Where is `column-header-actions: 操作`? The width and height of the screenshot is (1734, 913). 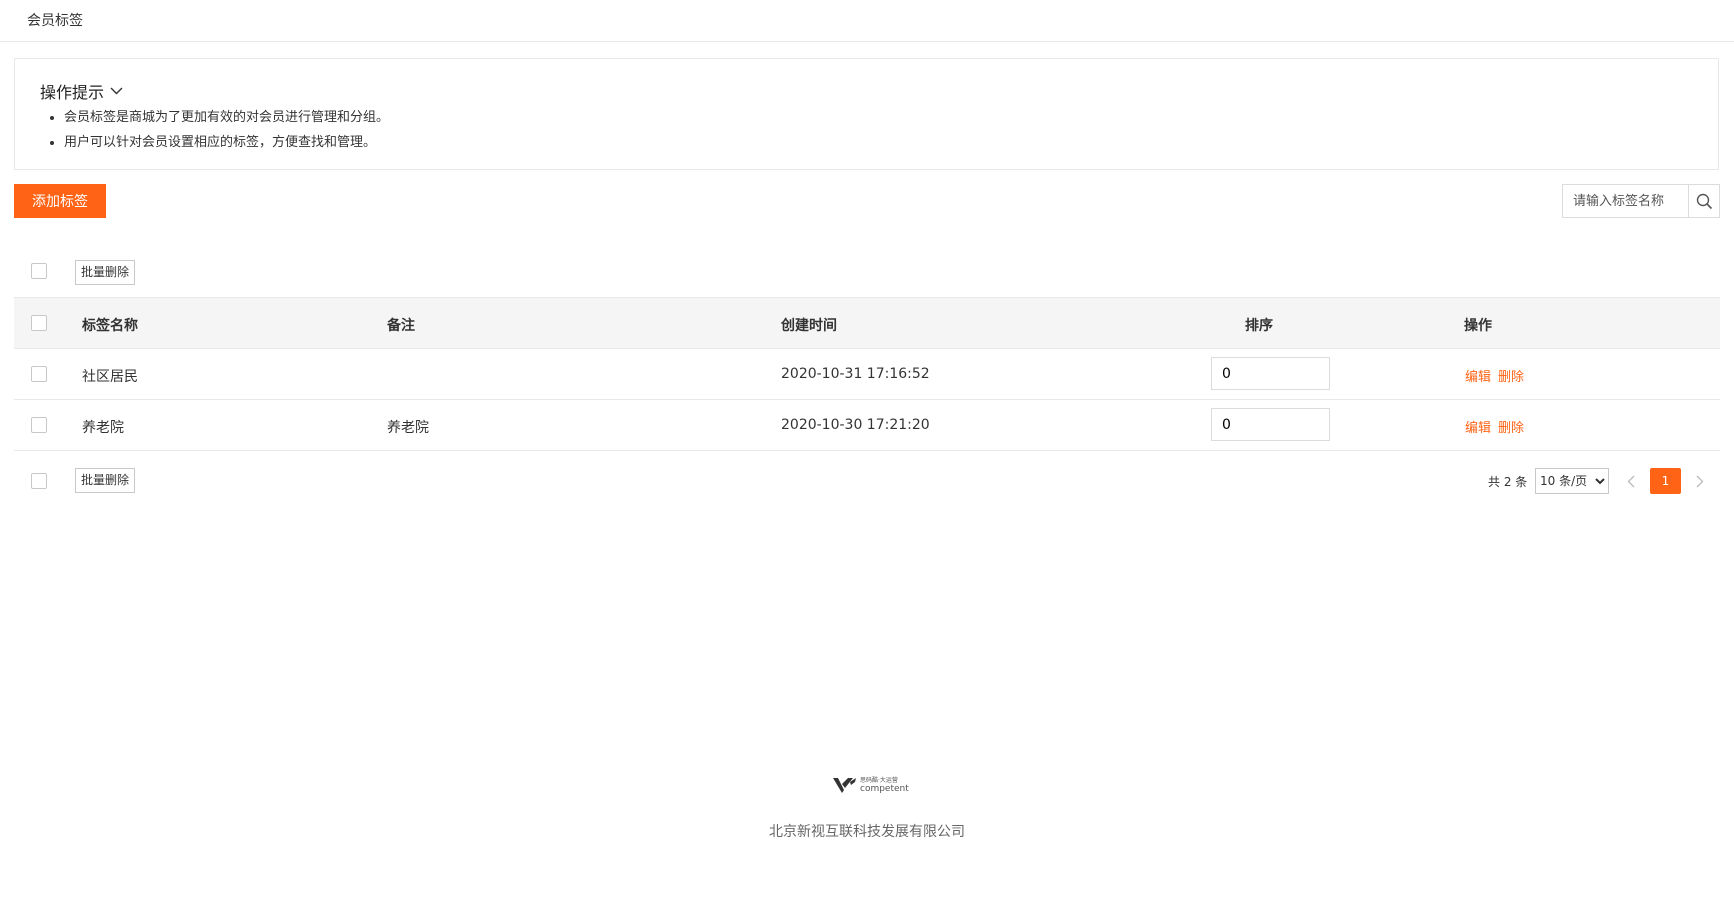
column-header-actions: 操作 is located at coordinates (1478, 326).